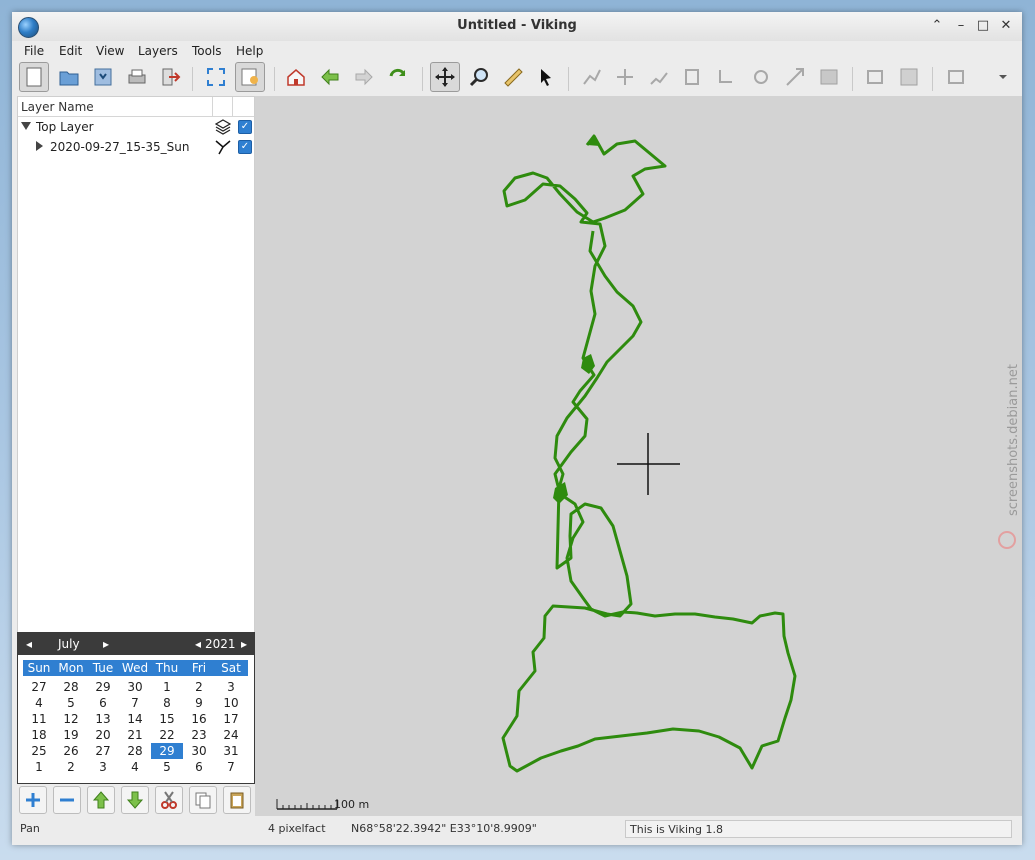 The height and width of the screenshot is (860, 1035). Describe the element at coordinates (135, 719) in the screenshot. I see `calendar-day: 14` at that location.